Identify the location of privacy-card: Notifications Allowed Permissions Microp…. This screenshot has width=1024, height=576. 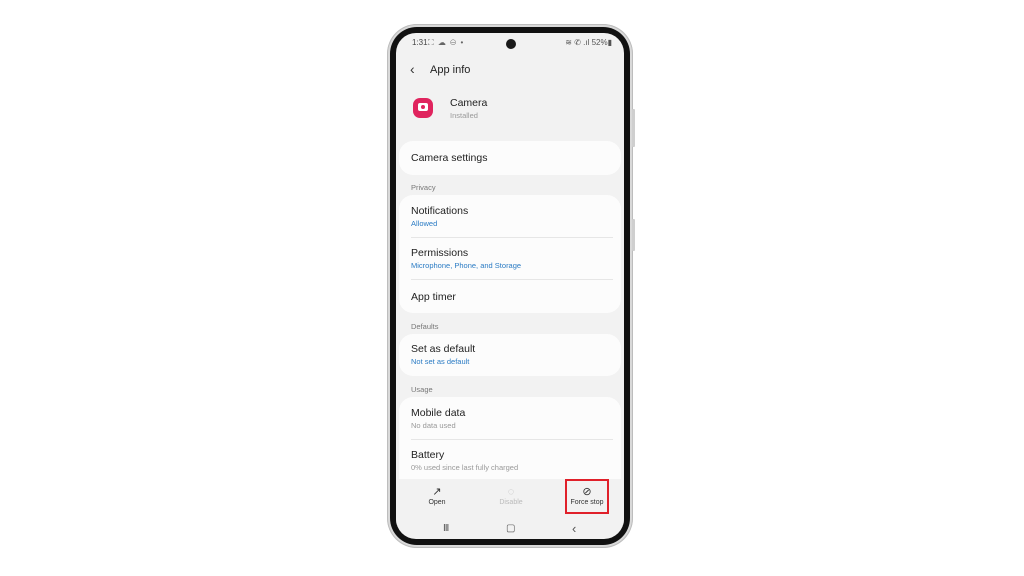
(510, 254).